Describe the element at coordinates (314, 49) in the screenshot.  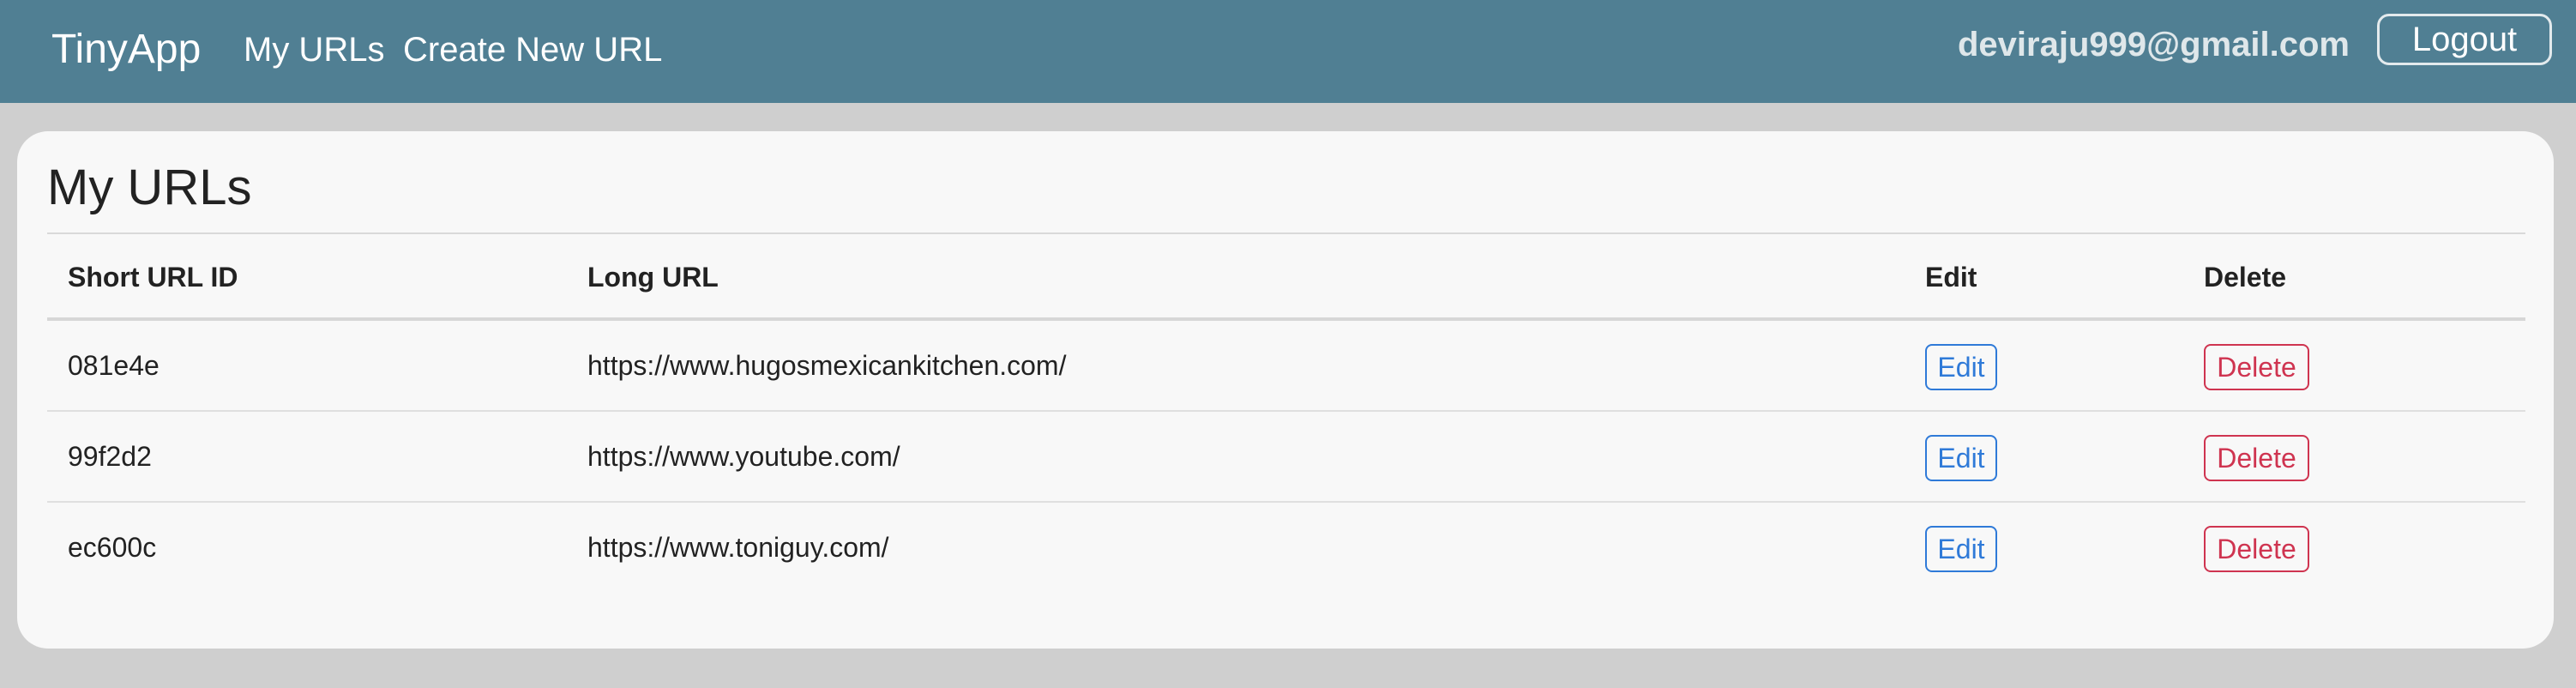
I see `nav-my-urls: My URLs` at that location.